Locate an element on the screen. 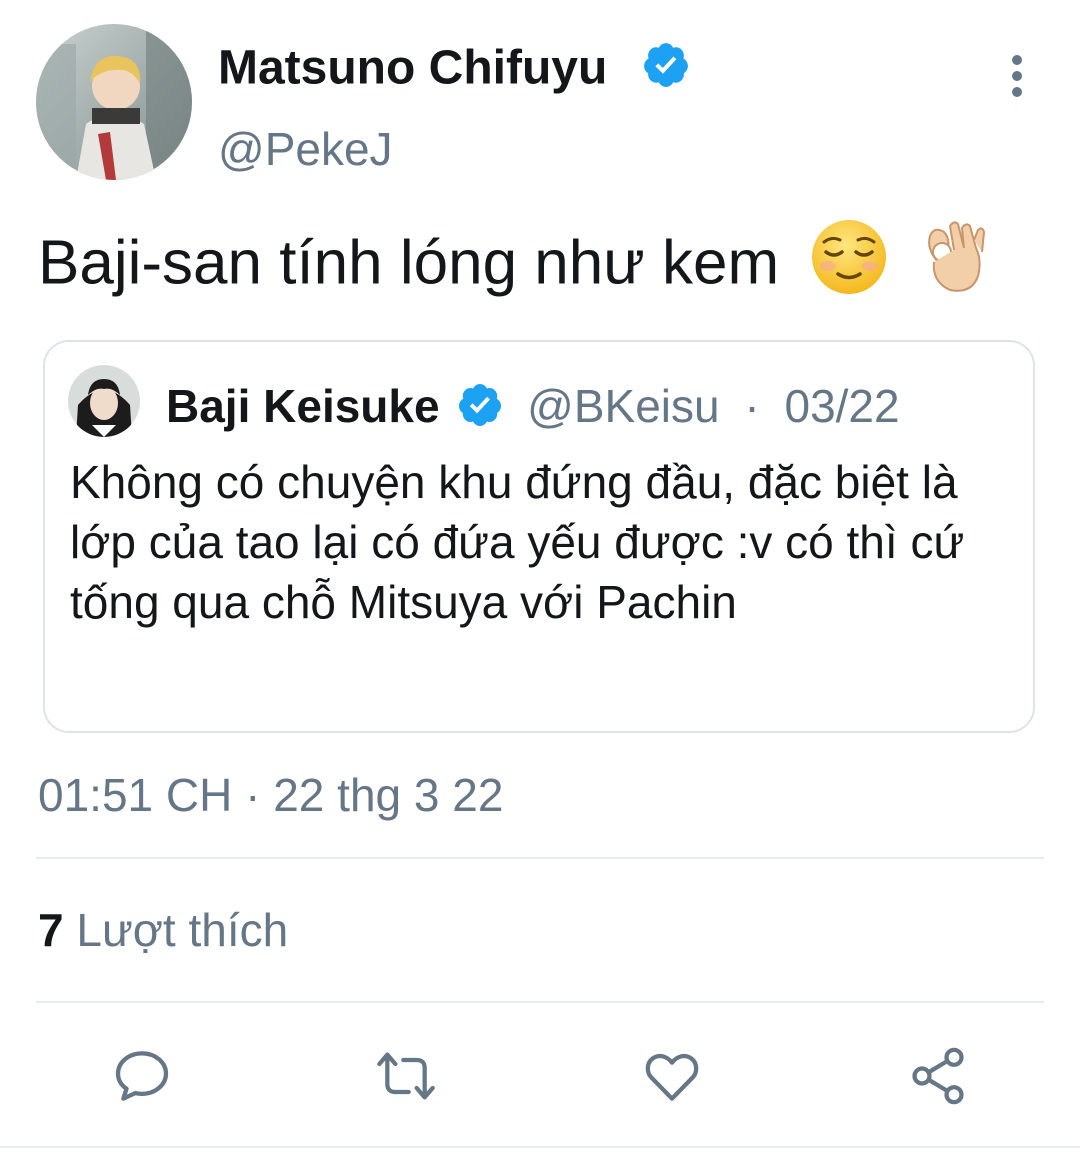 This screenshot has width=1080, height=1167. likes-stat: 7 Lượt thích is located at coordinates (163, 930).